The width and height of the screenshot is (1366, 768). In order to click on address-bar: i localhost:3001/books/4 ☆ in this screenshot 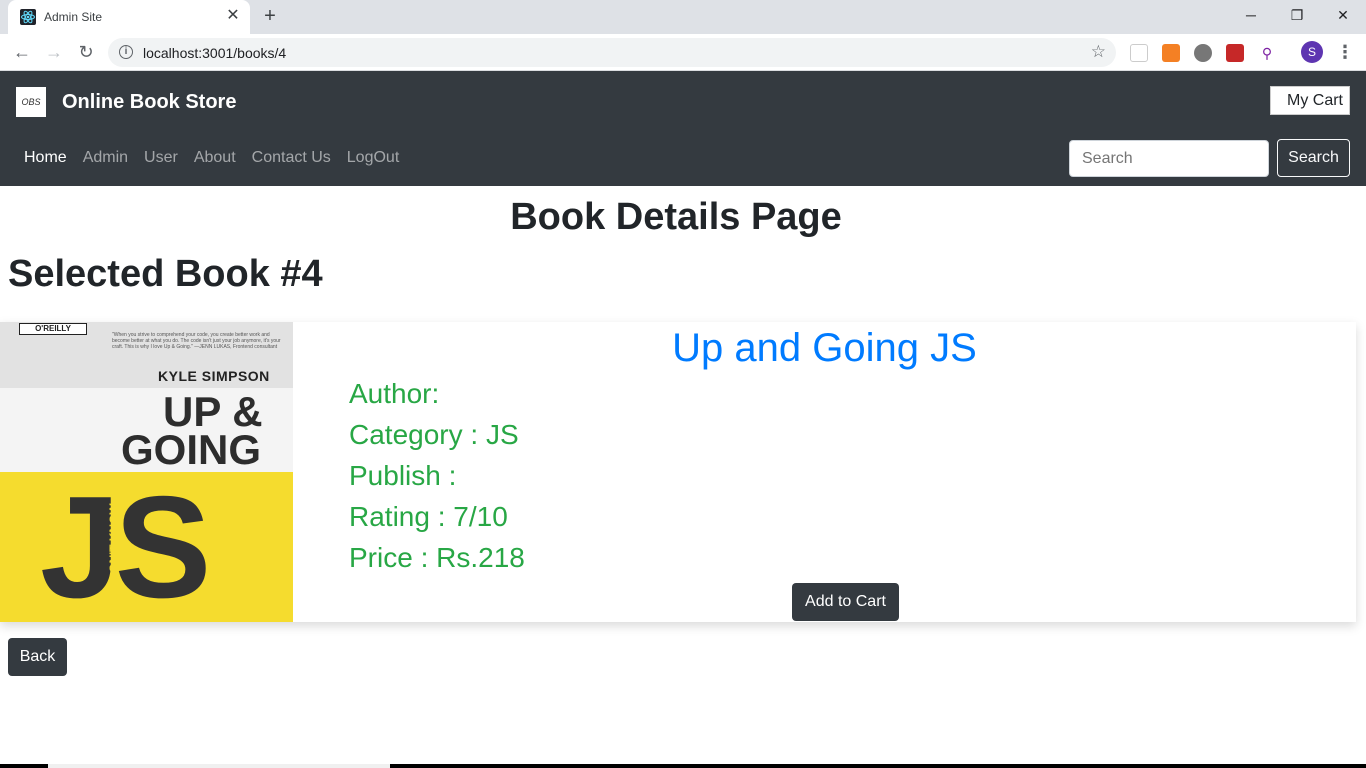, I will do `click(612, 52)`.